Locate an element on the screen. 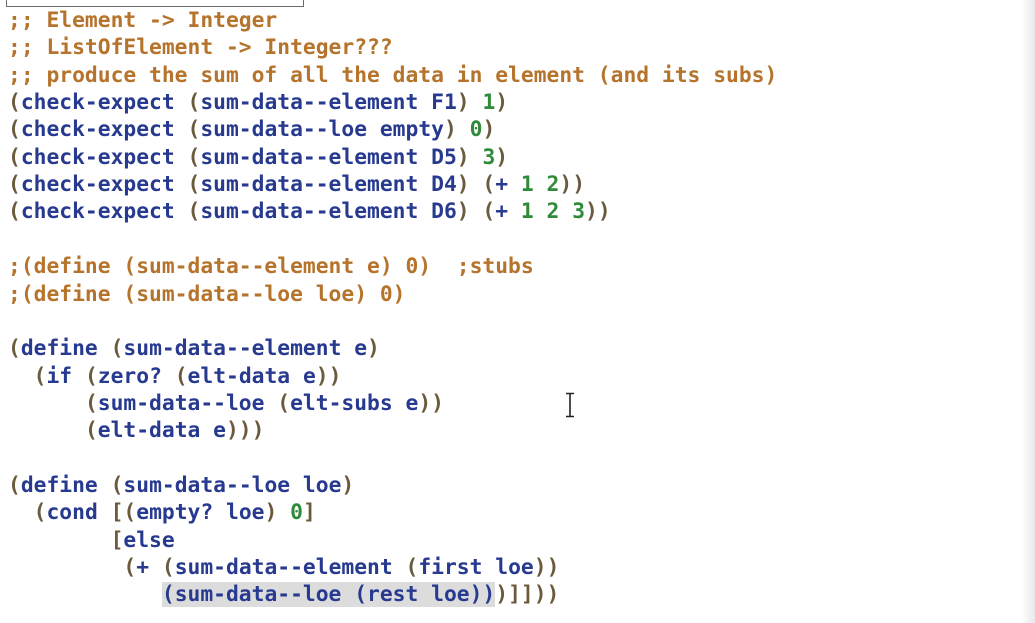 The width and height of the screenshot is (1035, 623). code-line: (check-expect (sum-data--loe empty) 0) is located at coordinates (251, 129).